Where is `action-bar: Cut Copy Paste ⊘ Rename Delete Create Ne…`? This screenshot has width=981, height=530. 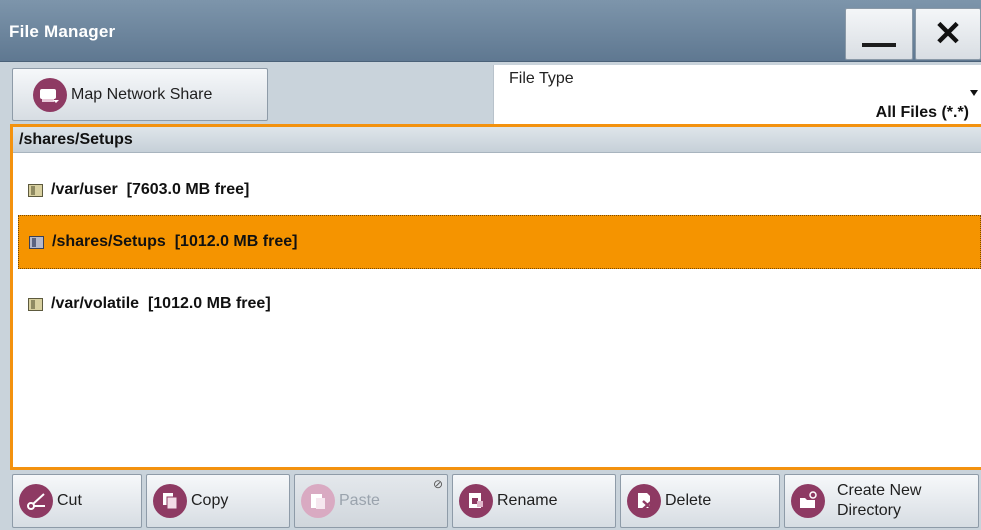
action-bar: Cut Copy Paste ⊘ Rename Delete Create Ne… is located at coordinates (490, 500).